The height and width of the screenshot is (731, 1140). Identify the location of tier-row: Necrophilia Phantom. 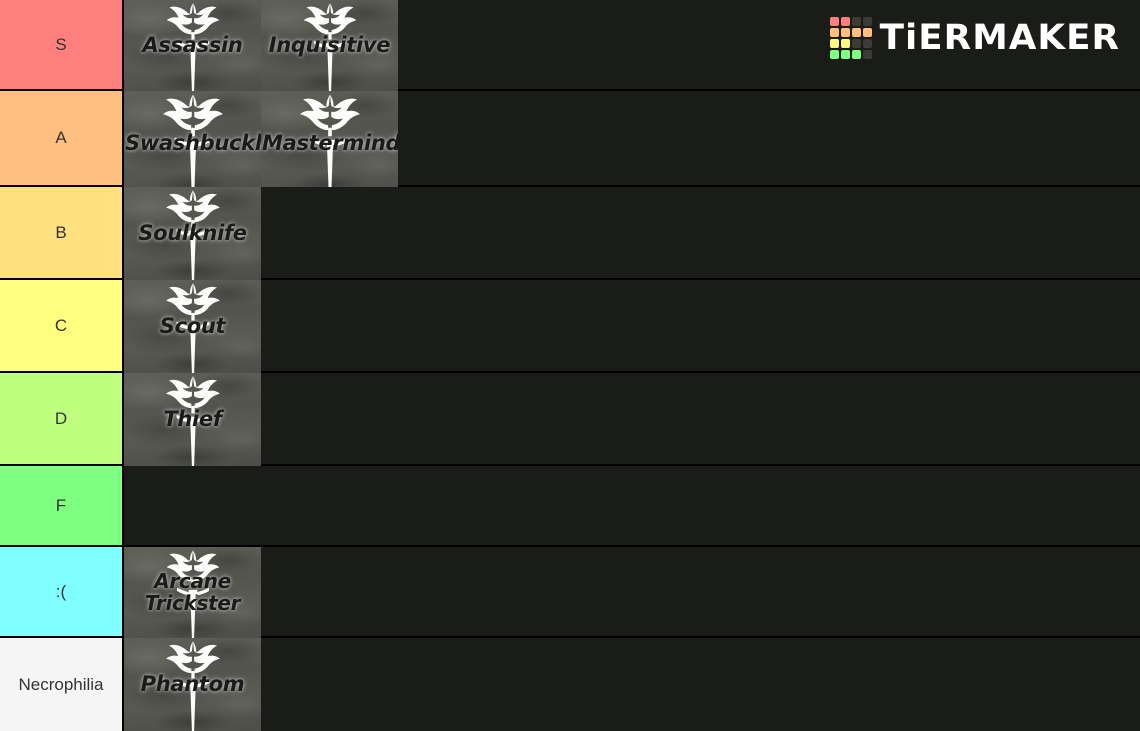
(570, 684).